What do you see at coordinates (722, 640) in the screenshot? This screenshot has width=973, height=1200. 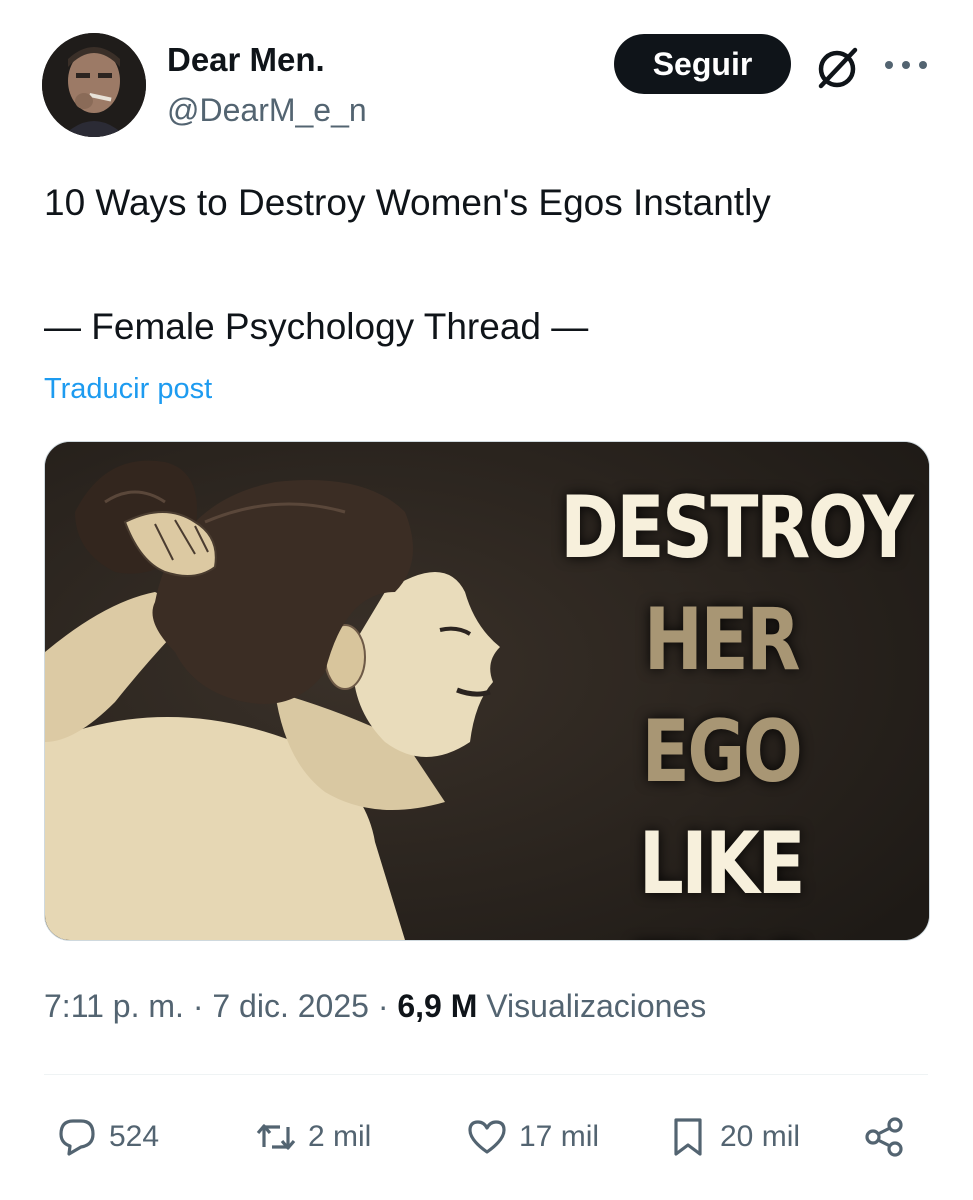 I see `headline-line-2: HER` at bounding box center [722, 640].